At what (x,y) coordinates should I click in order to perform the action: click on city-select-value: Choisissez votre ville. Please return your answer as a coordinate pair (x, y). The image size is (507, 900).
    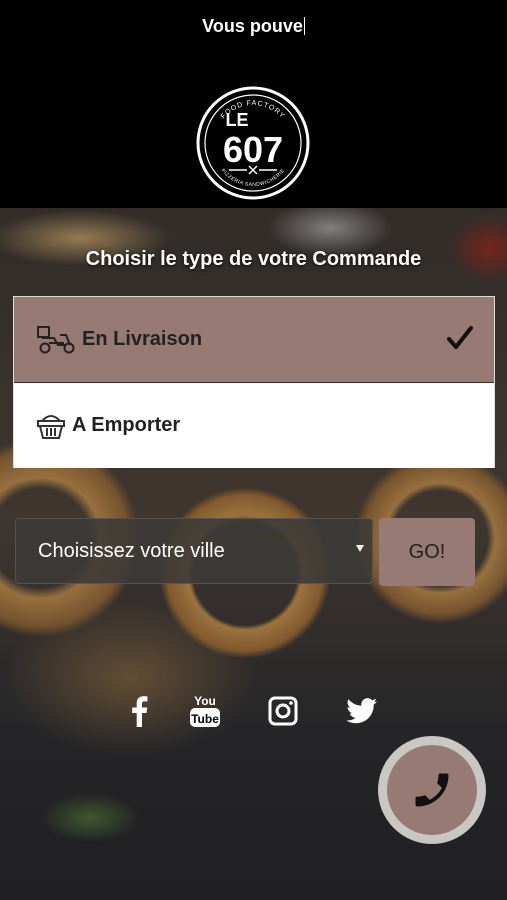
    Looking at the image, I should click on (131, 550).